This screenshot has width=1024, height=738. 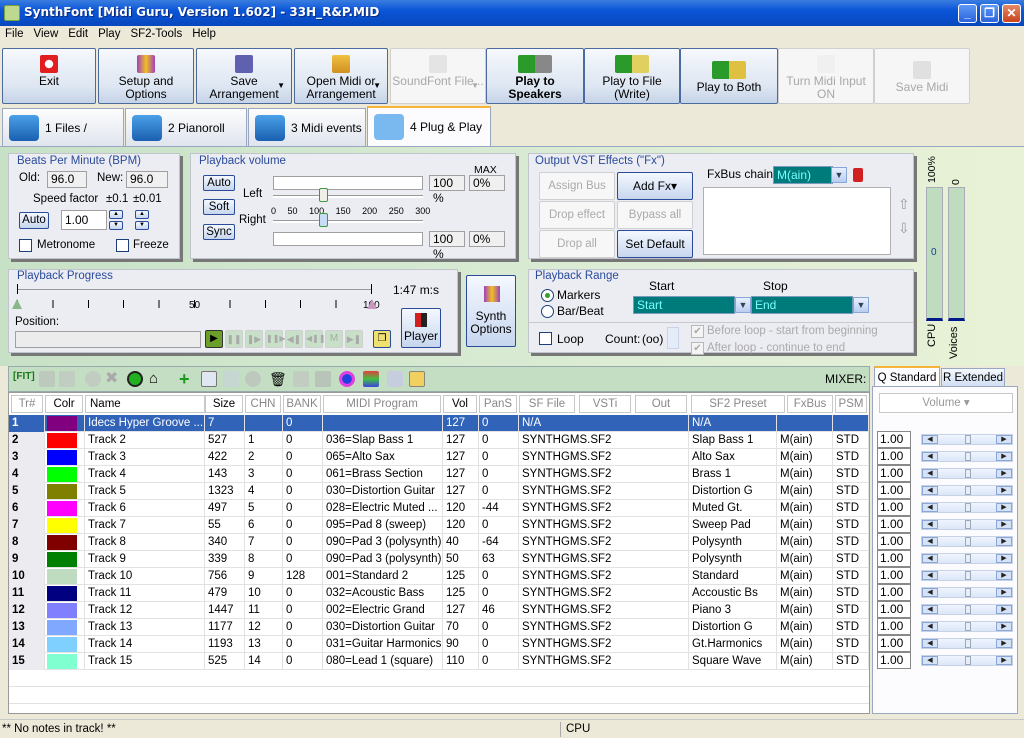 I want to click on turn-midi-input-button: Turn Midi Input ON, so click(x=826, y=76).